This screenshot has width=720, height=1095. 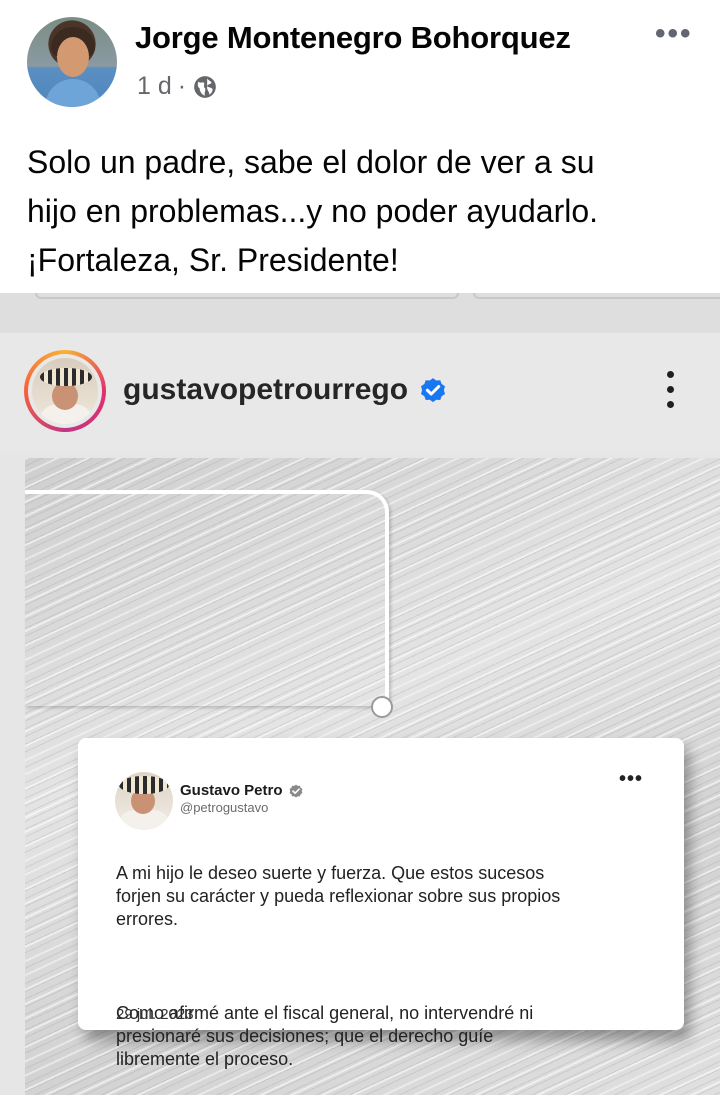 I want to click on tweet-handle: @petrogustavo, so click(x=224, y=807).